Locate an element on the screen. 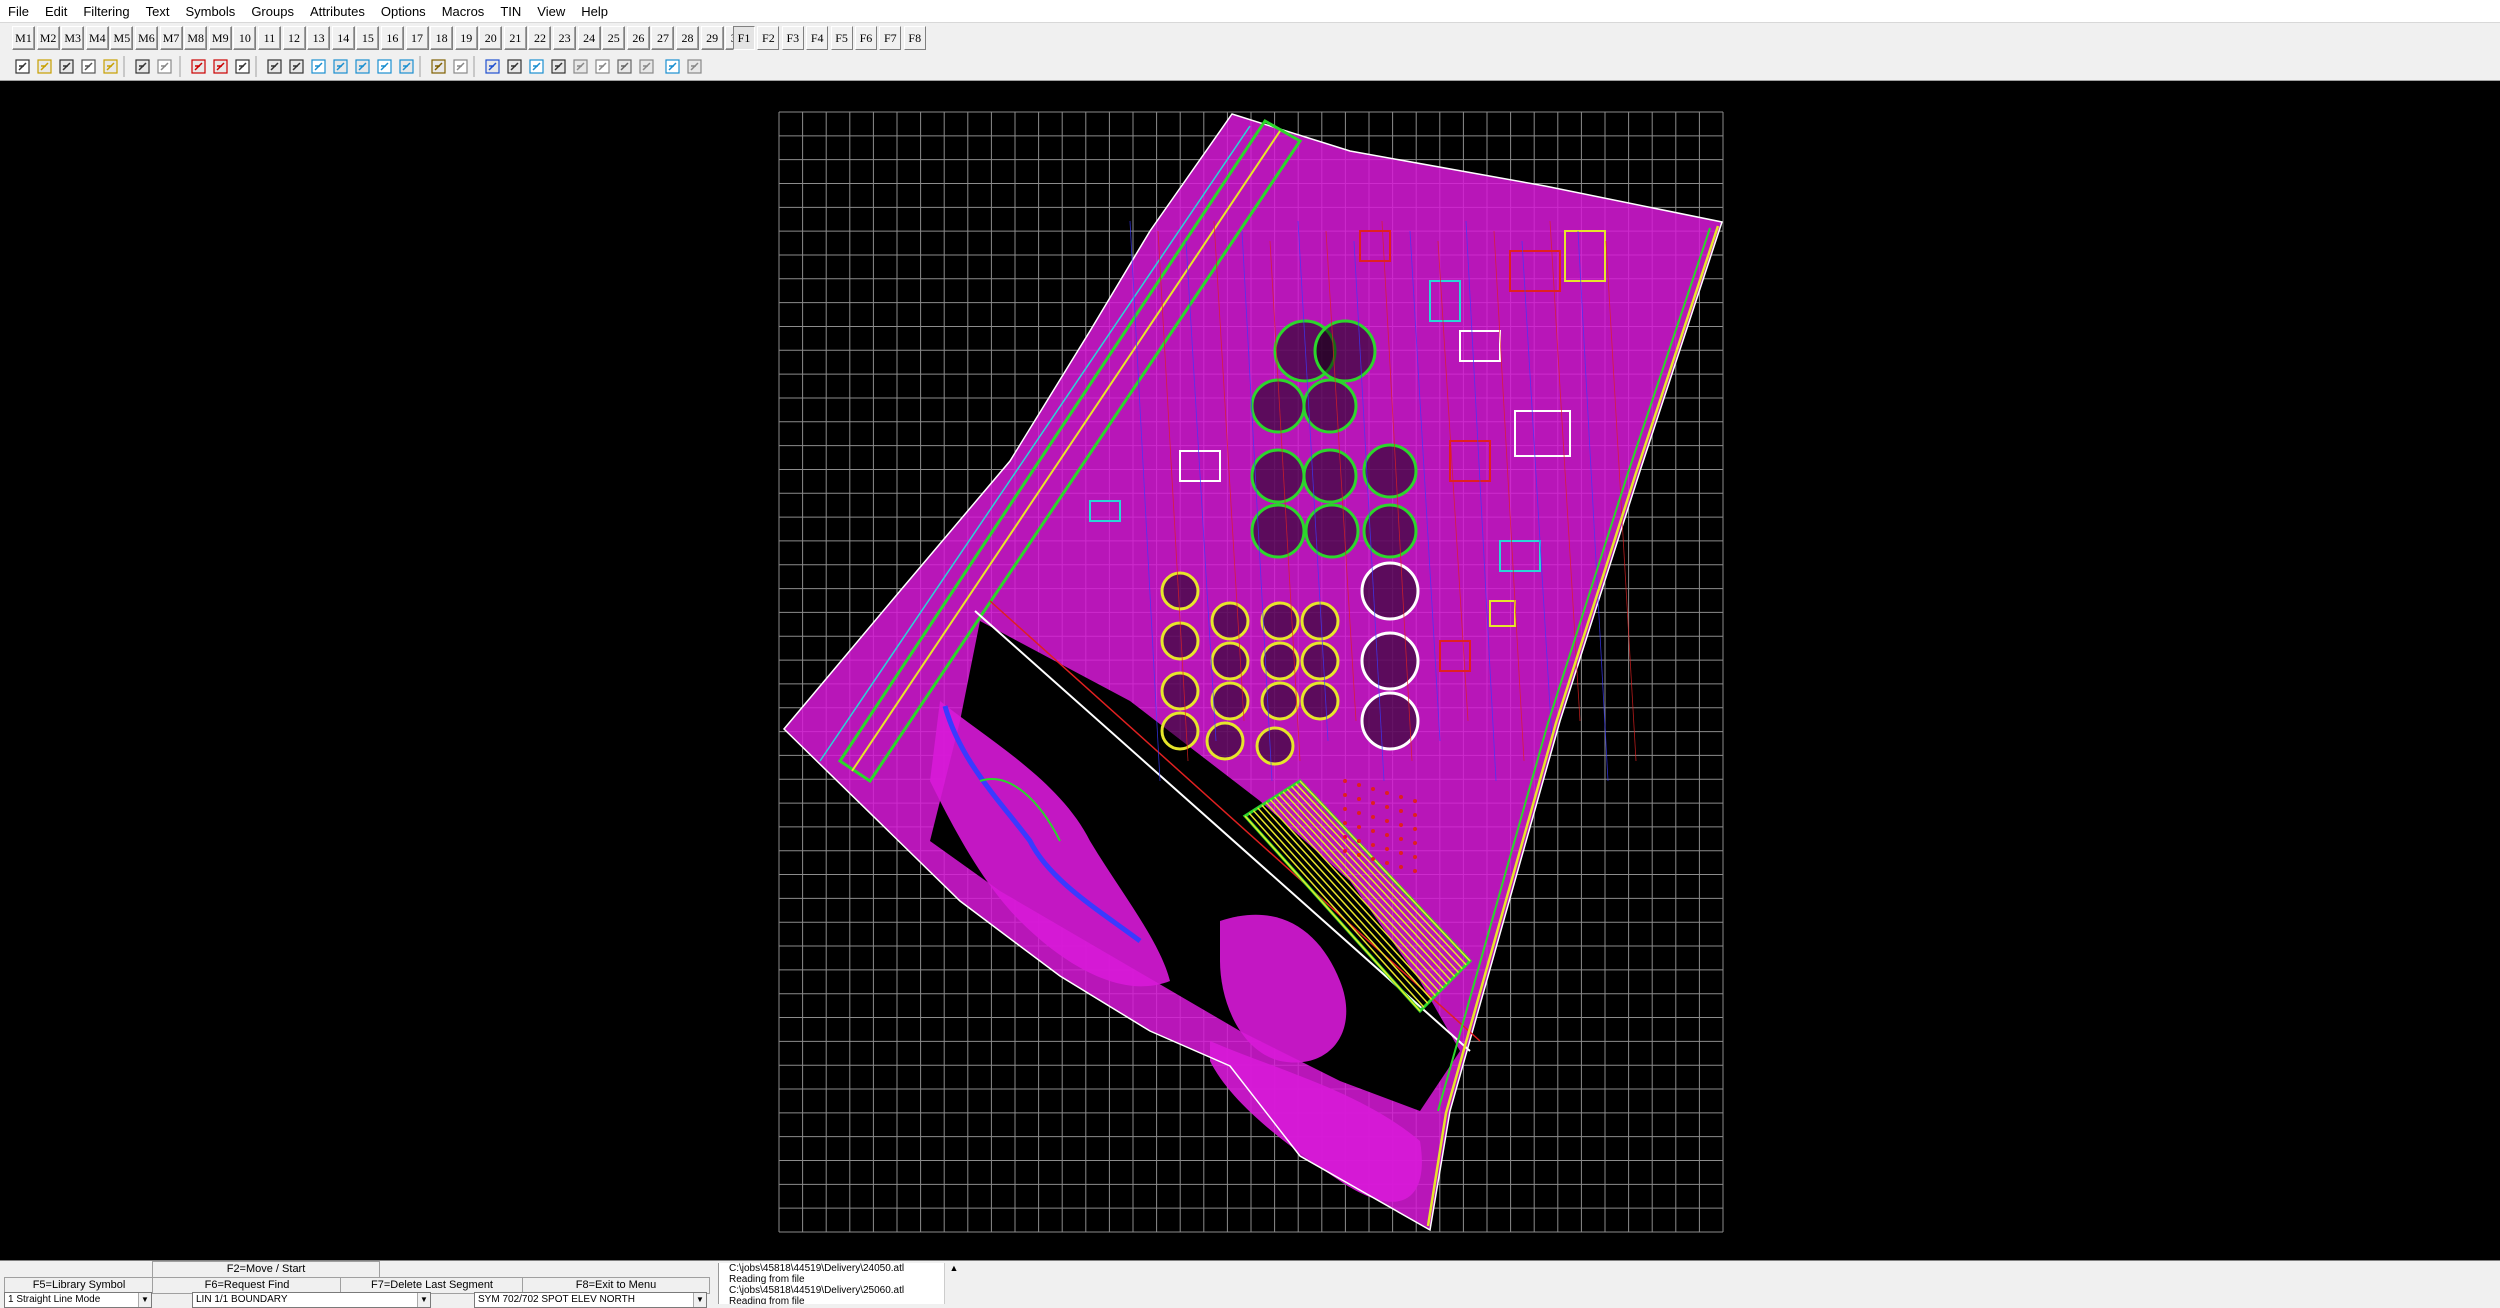  macro-button-m3: M3 is located at coordinates (73, 38).